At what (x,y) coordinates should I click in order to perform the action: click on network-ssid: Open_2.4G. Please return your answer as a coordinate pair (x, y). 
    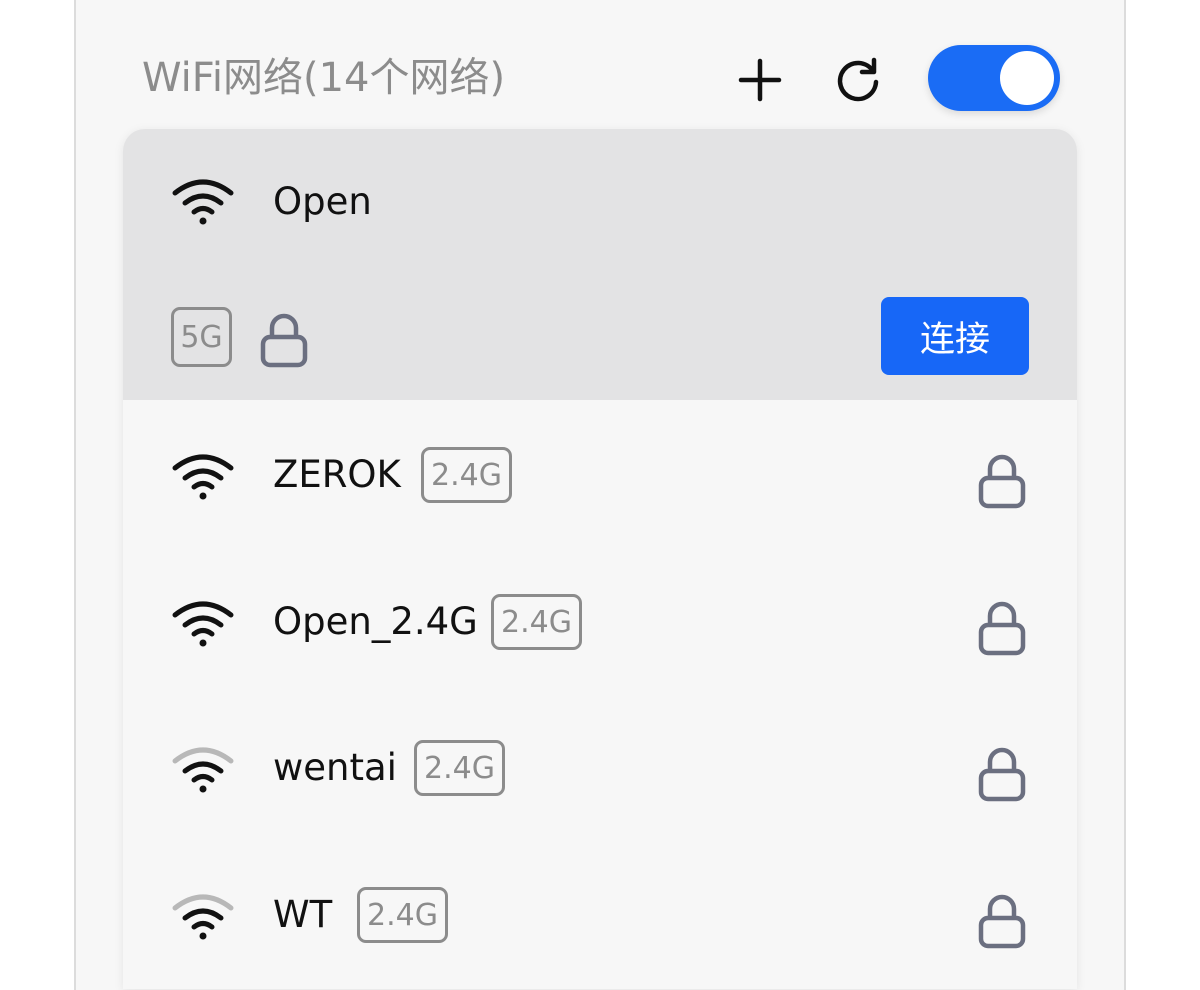
    Looking at the image, I should click on (375, 621).